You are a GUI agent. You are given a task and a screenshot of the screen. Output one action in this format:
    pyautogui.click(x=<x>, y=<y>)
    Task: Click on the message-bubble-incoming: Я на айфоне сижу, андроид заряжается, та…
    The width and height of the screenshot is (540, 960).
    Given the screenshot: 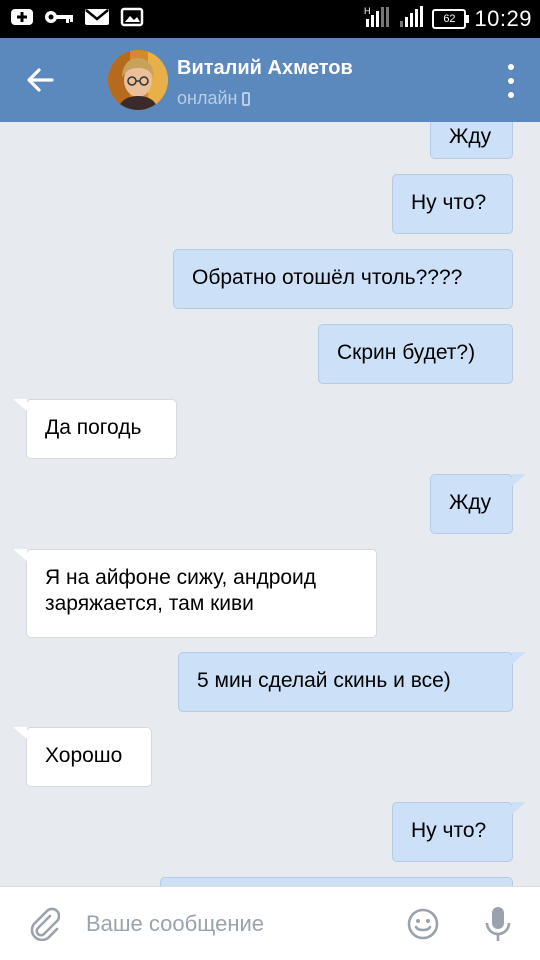 What is the action you would take?
    pyautogui.click(x=201, y=593)
    